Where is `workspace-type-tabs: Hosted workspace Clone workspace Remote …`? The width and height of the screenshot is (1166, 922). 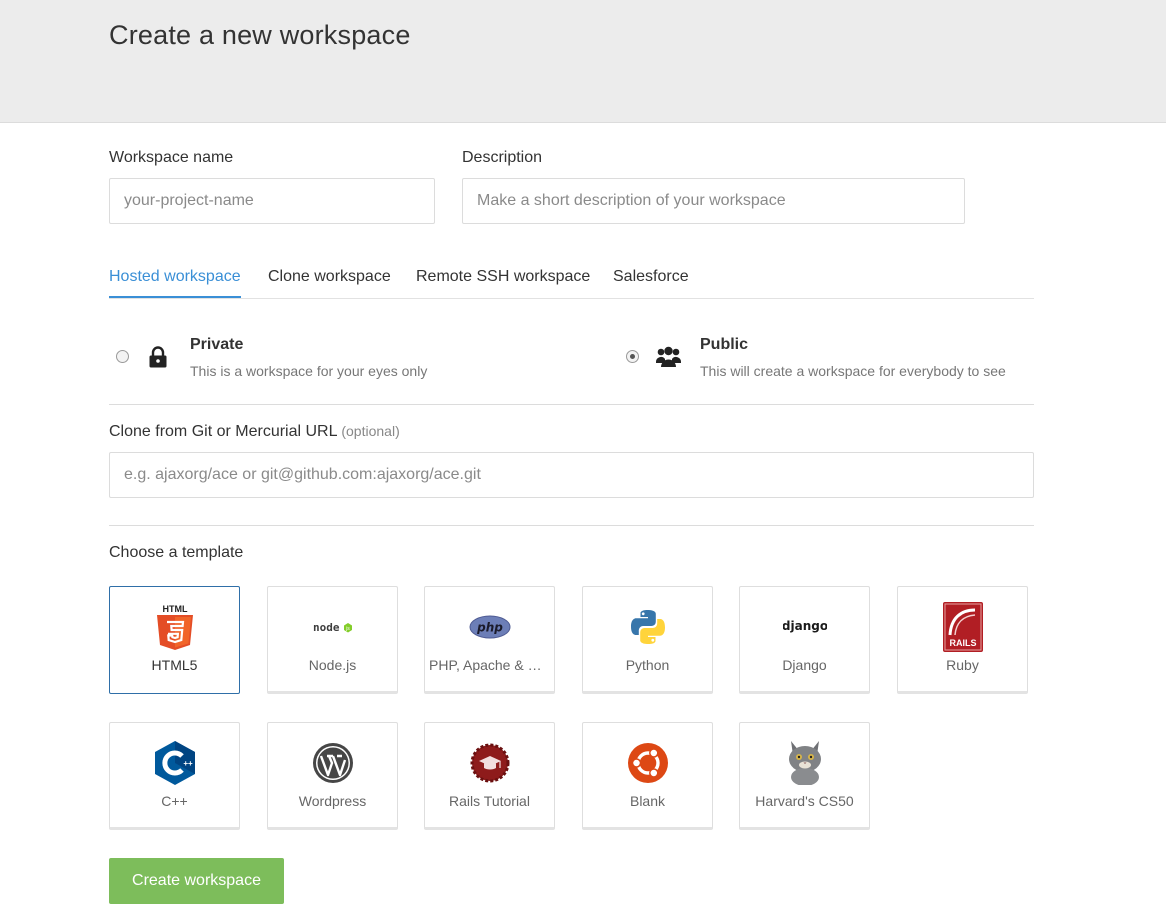
workspace-type-tabs: Hosted workspace Clone workspace Remote … is located at coordinates (571, 279).